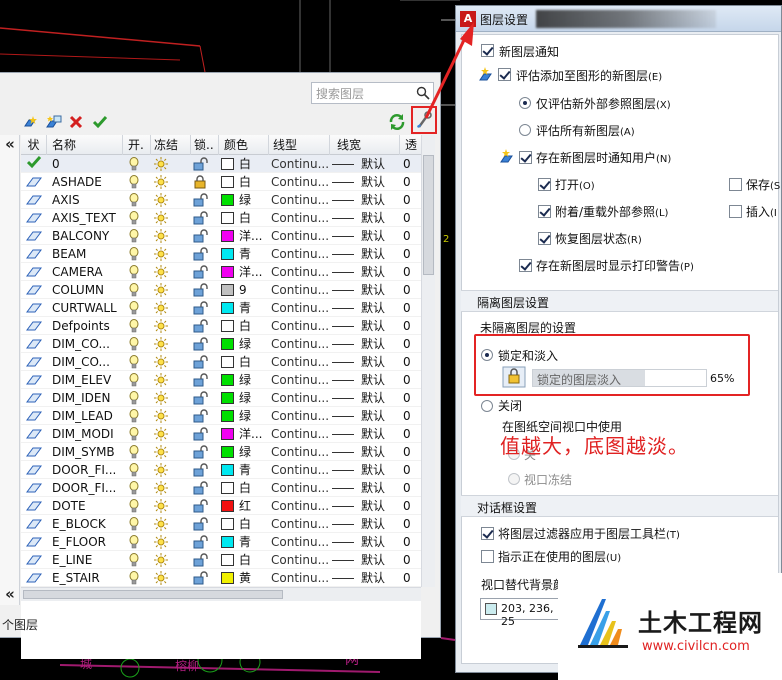  Describe the element at coordinates (153, 594) in the screenshot. I see `horizontal-scroll-thumb` at that location.